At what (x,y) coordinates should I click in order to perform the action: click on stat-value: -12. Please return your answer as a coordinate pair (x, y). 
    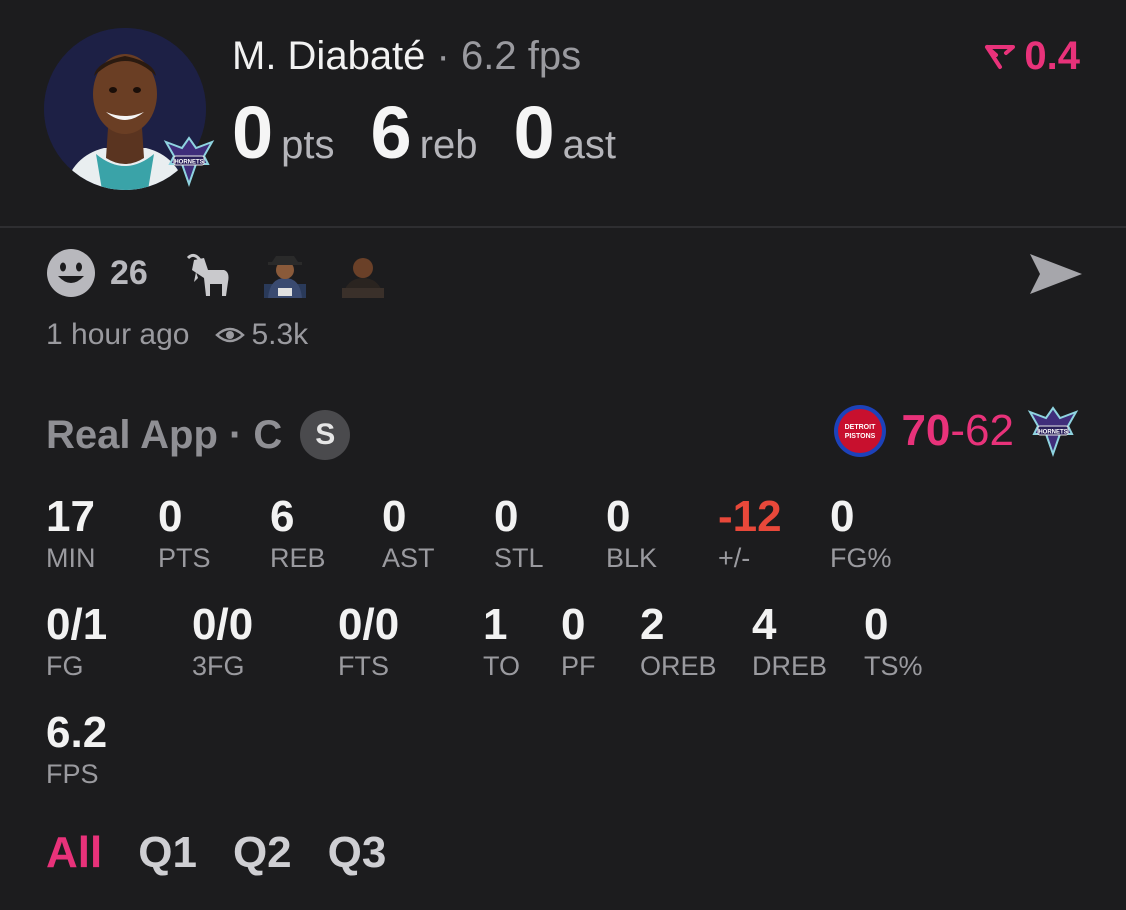
    Looking at the image, I should click on (750, 516).